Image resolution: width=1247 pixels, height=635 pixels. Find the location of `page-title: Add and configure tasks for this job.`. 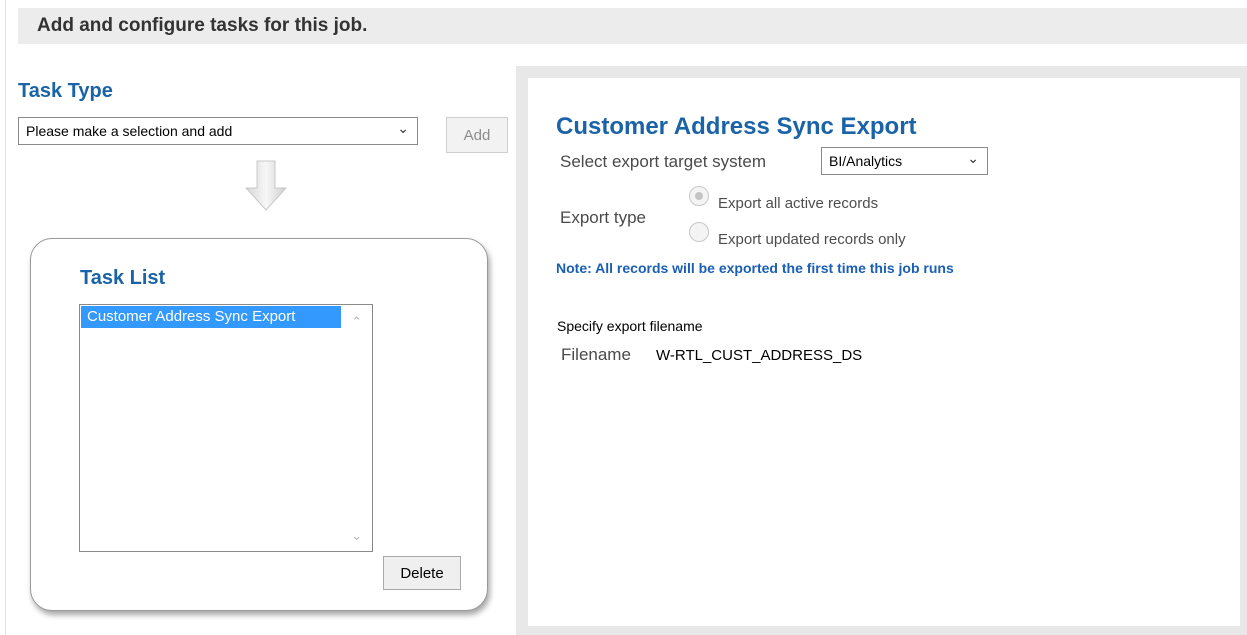

page-title: Add and configure tasks for this job. is located at coordinates (202, 25).